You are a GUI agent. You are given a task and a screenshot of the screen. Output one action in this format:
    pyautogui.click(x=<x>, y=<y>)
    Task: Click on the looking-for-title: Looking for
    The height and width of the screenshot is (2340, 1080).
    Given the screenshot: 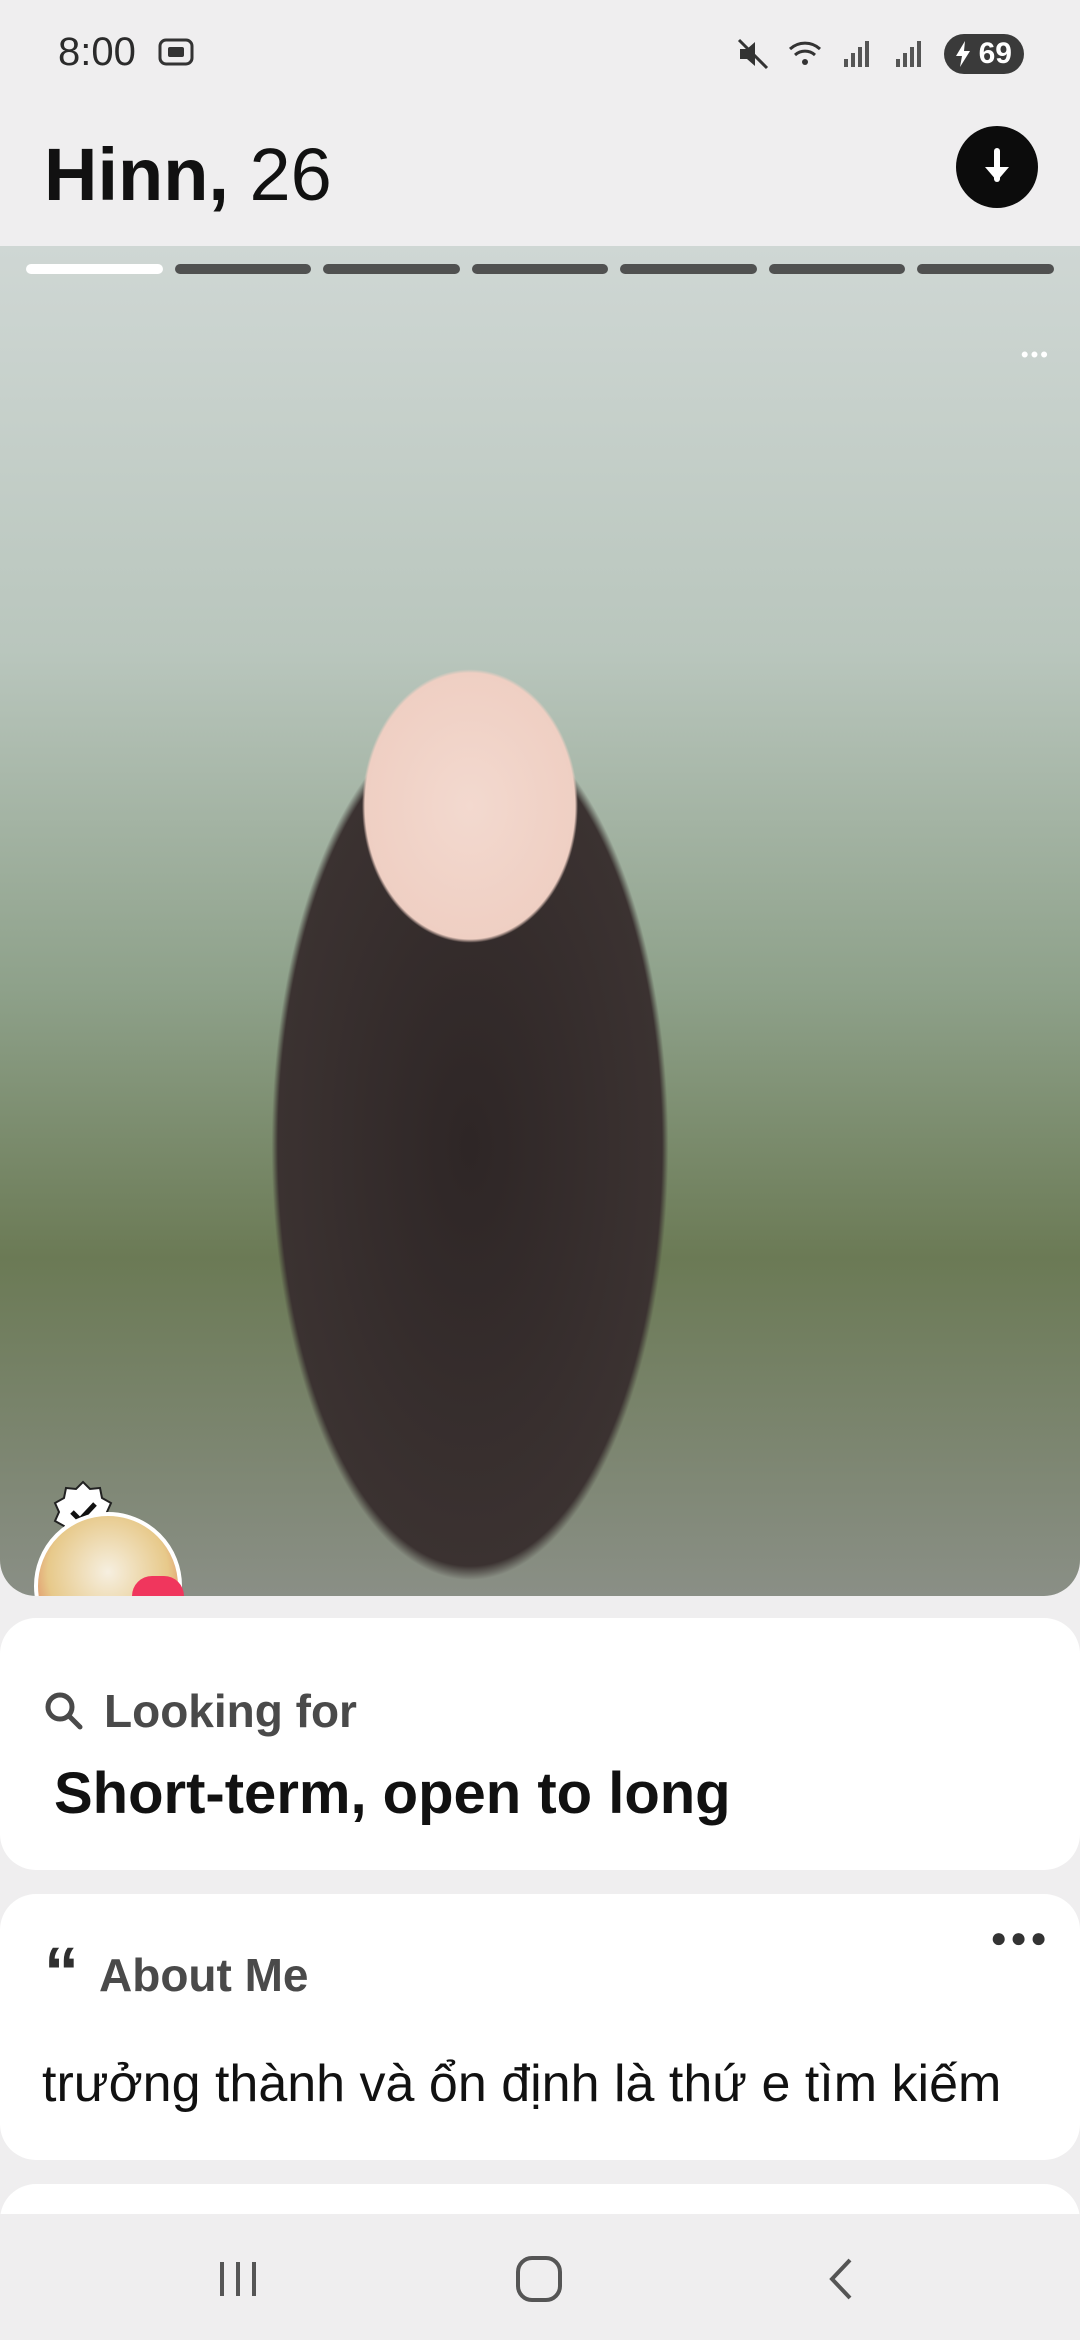 What is the action you would take?
    pyautogui.click(x=230, y=1711)
    